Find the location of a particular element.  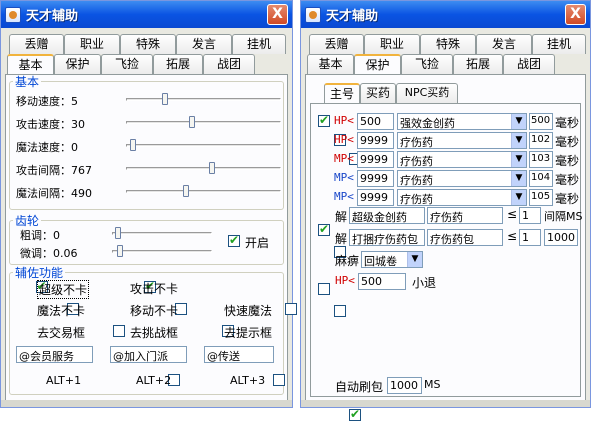

join-sect-input: @加入门派 is located at coordinates (148, 354).